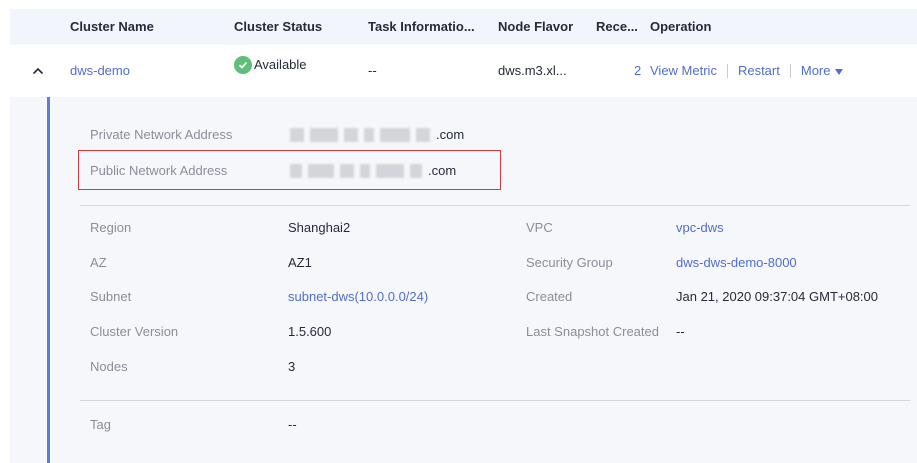 The width and height of the screenshot is (917, 463). What do you see at coordinates (100, 424) in the screenshot?
I see `tag-label: Tag` at bounding box center [100, 424].